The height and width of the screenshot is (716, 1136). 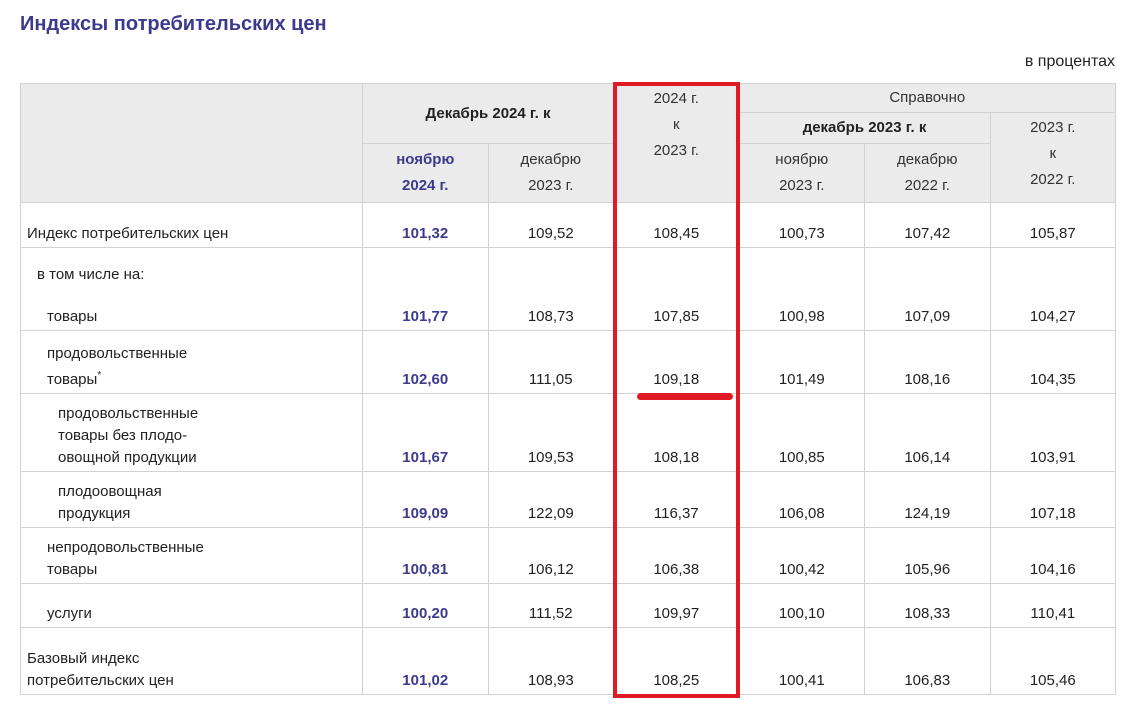 What do you see at coordinates (123, 435) in the screenshot?
I see `row-label-line: товары без плодо-` at bounding box center [123, 435].